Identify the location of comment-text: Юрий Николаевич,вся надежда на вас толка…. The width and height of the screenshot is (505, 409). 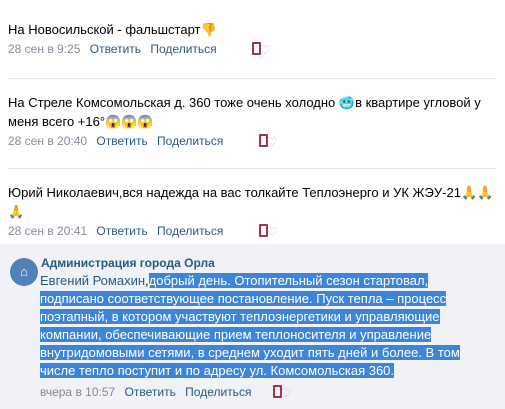
(234, 192).